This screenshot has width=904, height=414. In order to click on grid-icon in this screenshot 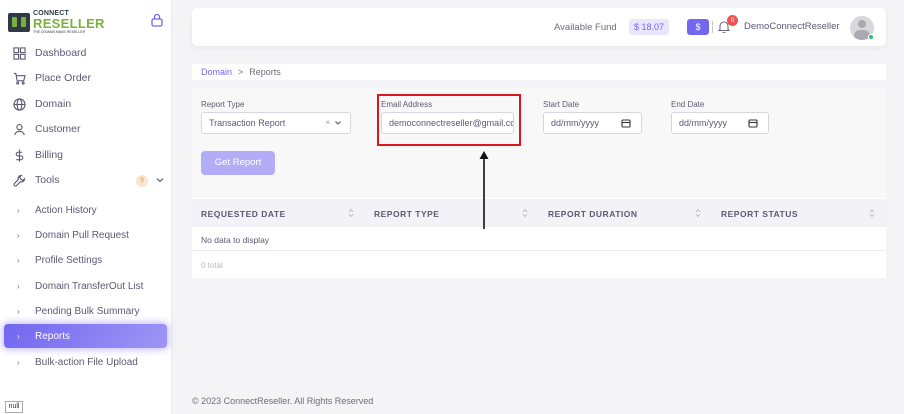, I will do `click(19, 53)`.